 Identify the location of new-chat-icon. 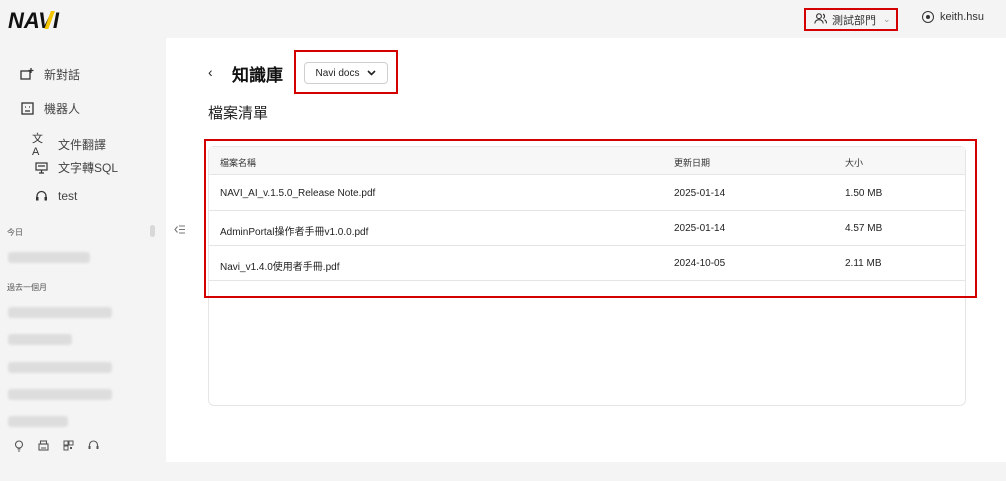
(27, 74).